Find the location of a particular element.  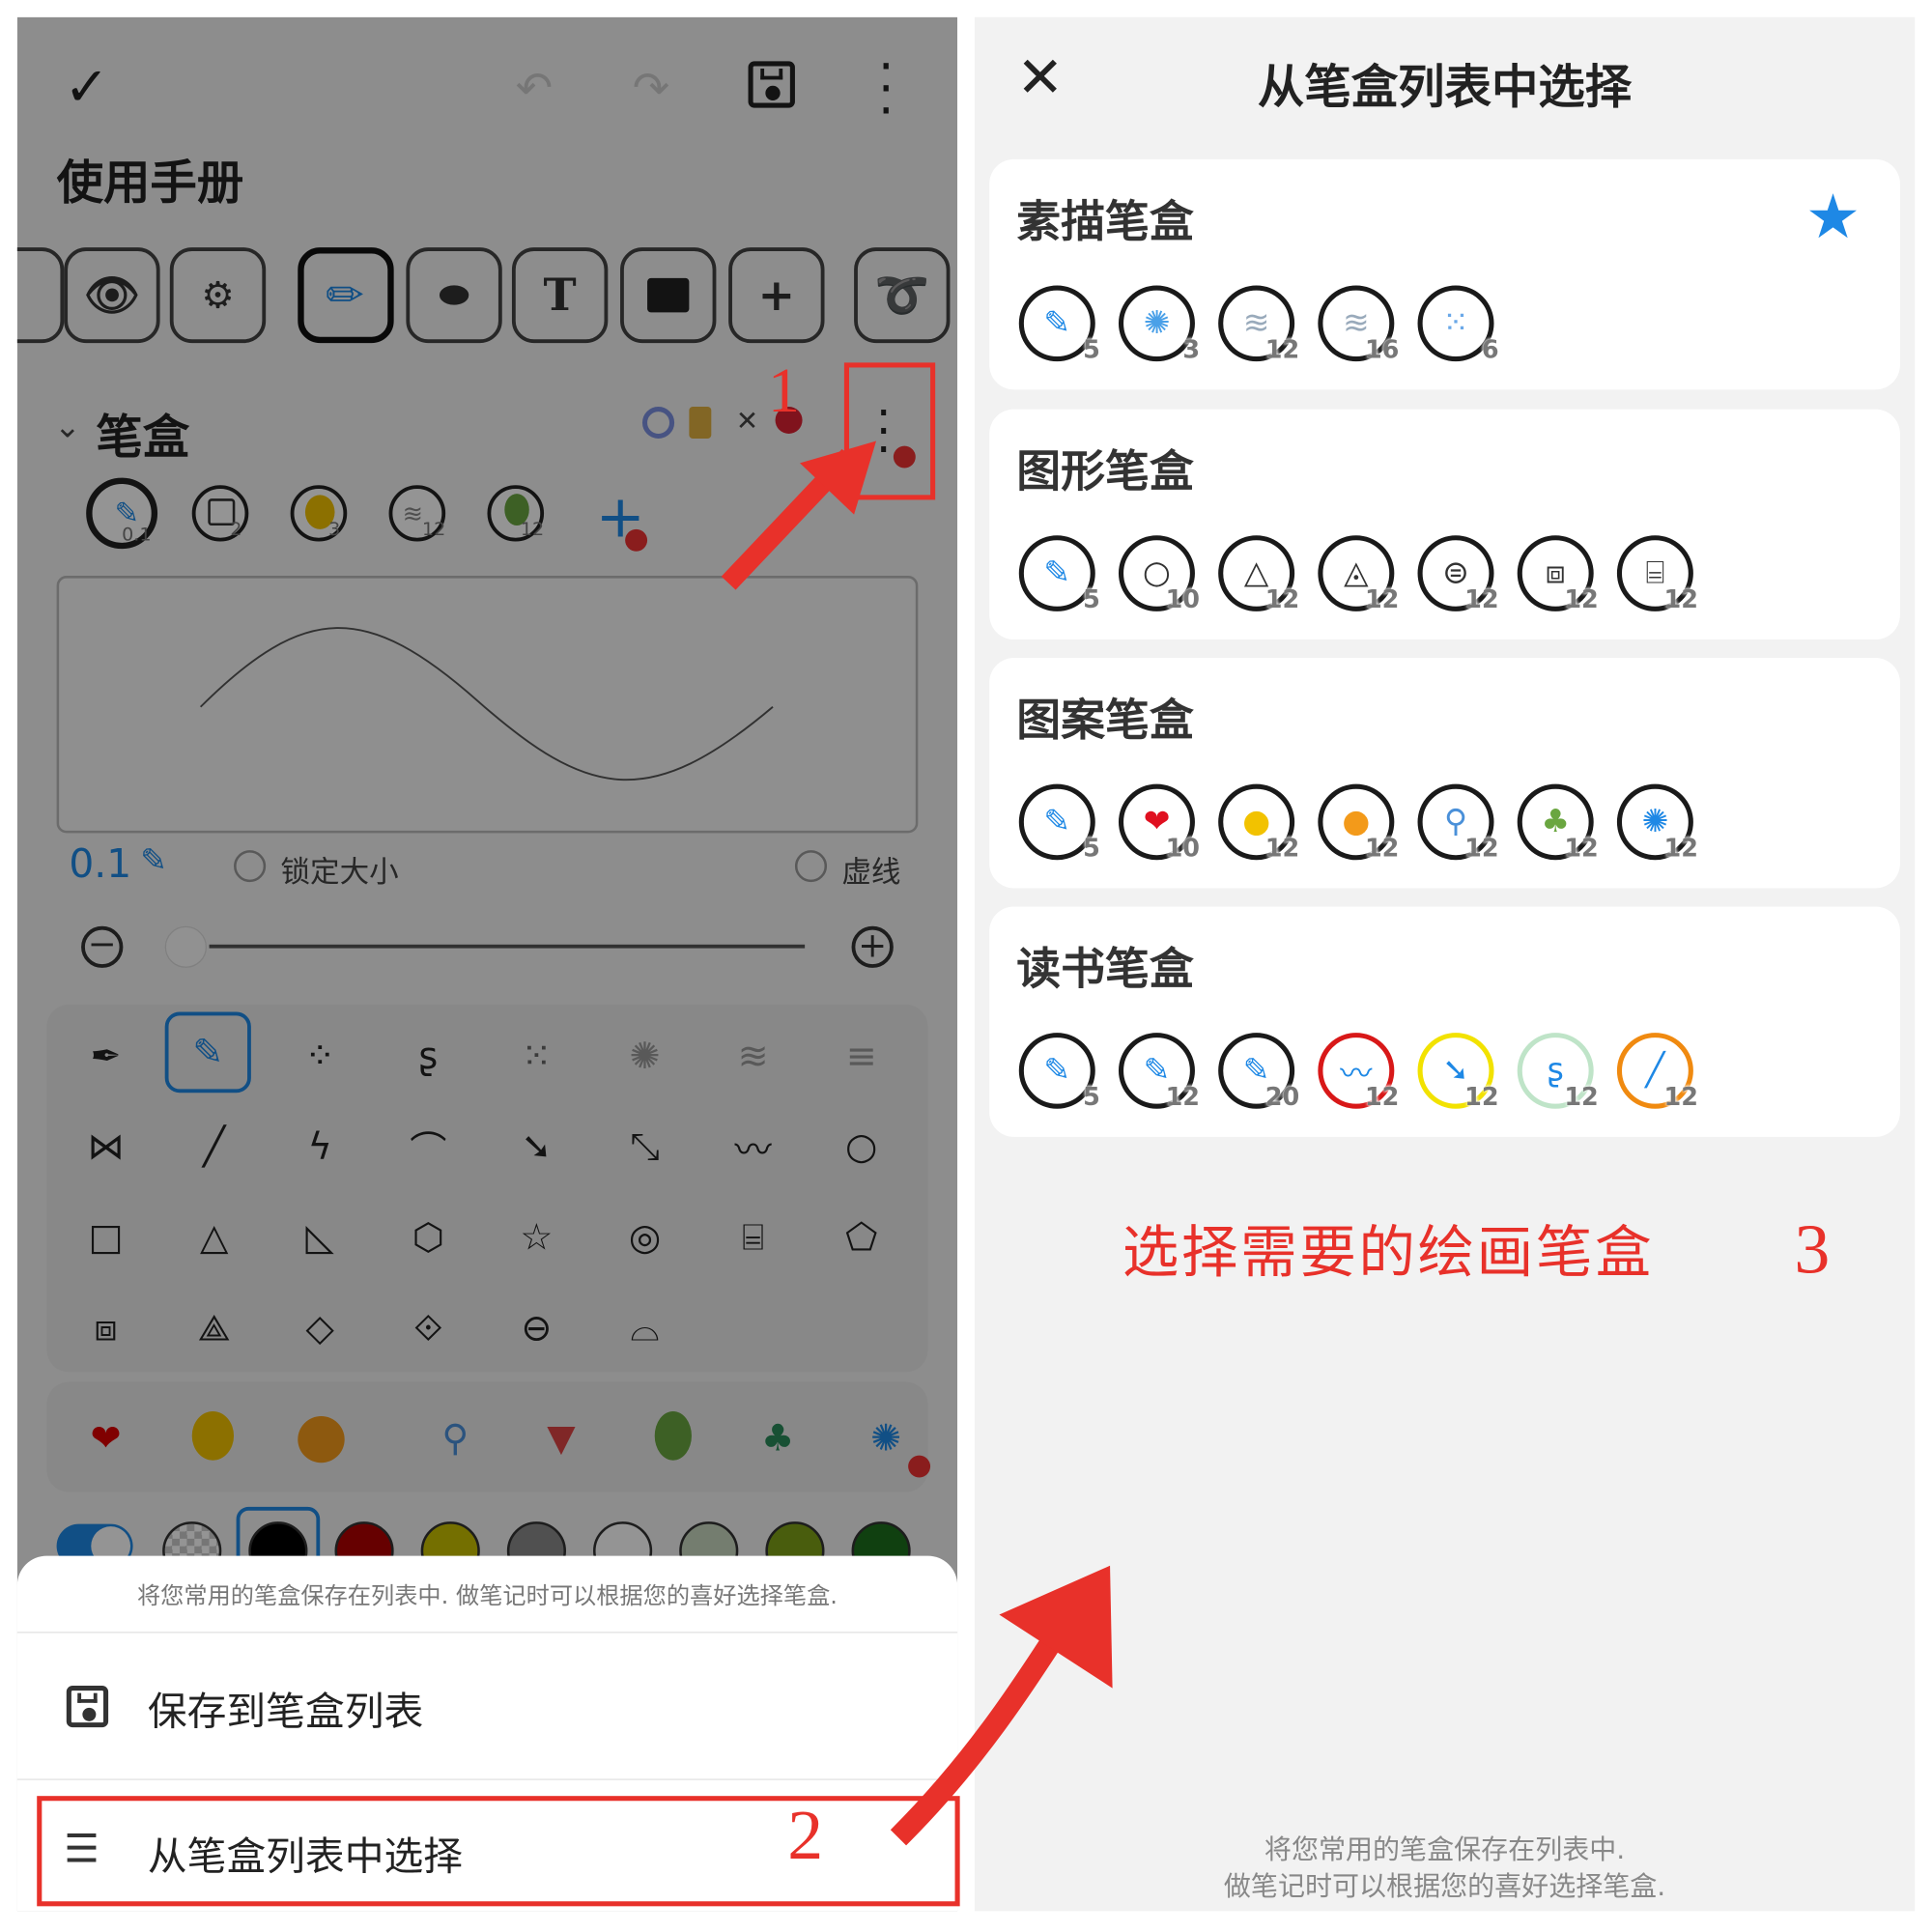

annotation-arrows is located at coordinates (917, 1143).